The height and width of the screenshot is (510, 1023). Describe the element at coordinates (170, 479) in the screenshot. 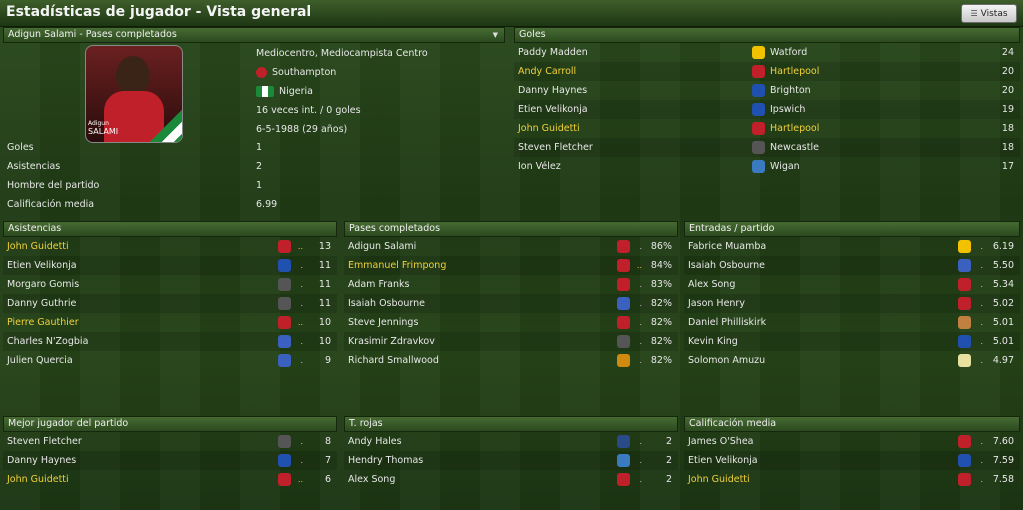

I see `mejor-row: John Guidetti.. 6` at that location.